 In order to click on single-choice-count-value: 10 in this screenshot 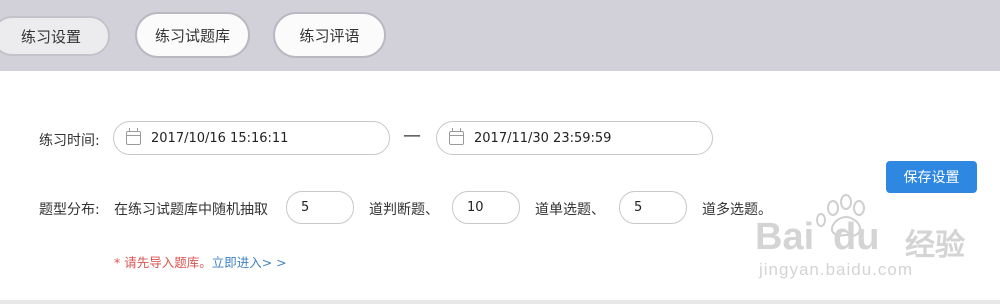, I will do `click(475, 207)`.